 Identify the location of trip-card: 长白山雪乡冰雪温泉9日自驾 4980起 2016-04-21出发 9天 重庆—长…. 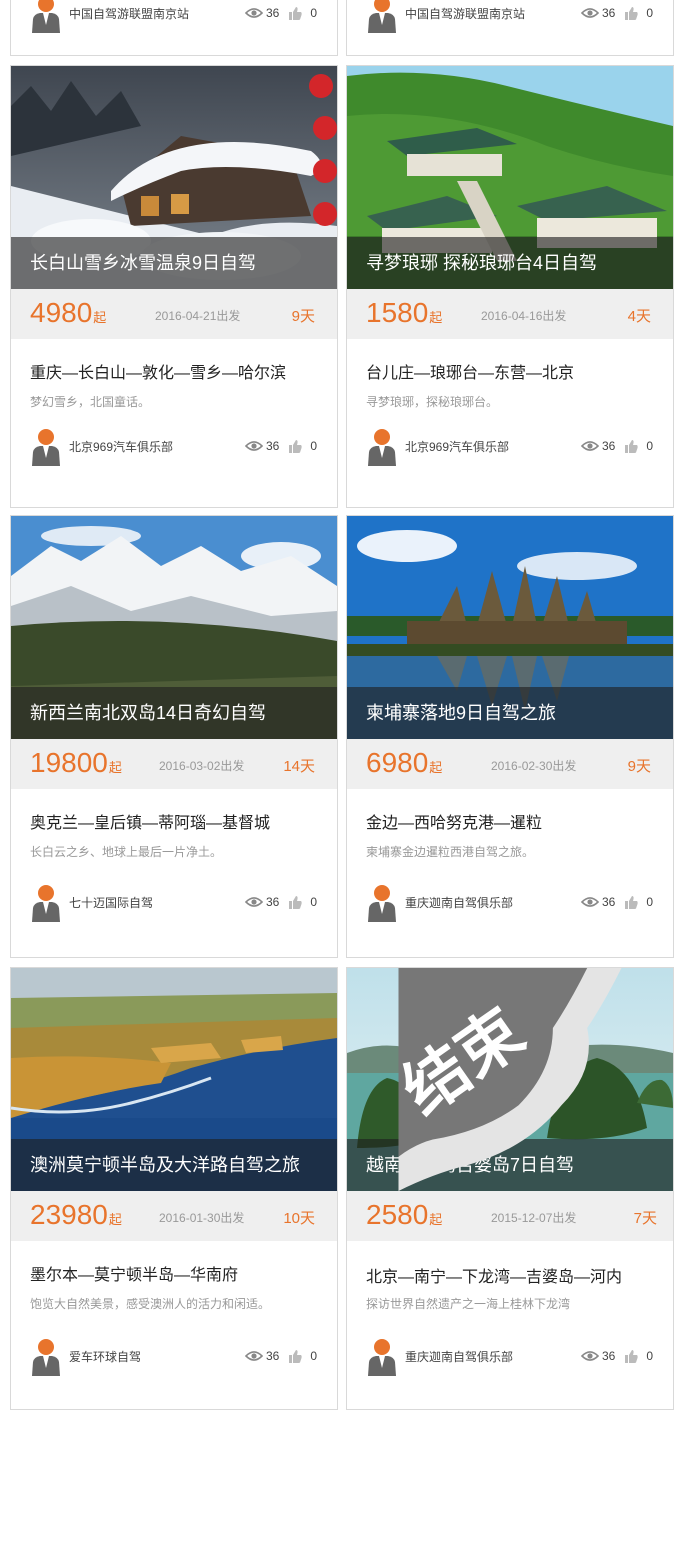
(174, 286).